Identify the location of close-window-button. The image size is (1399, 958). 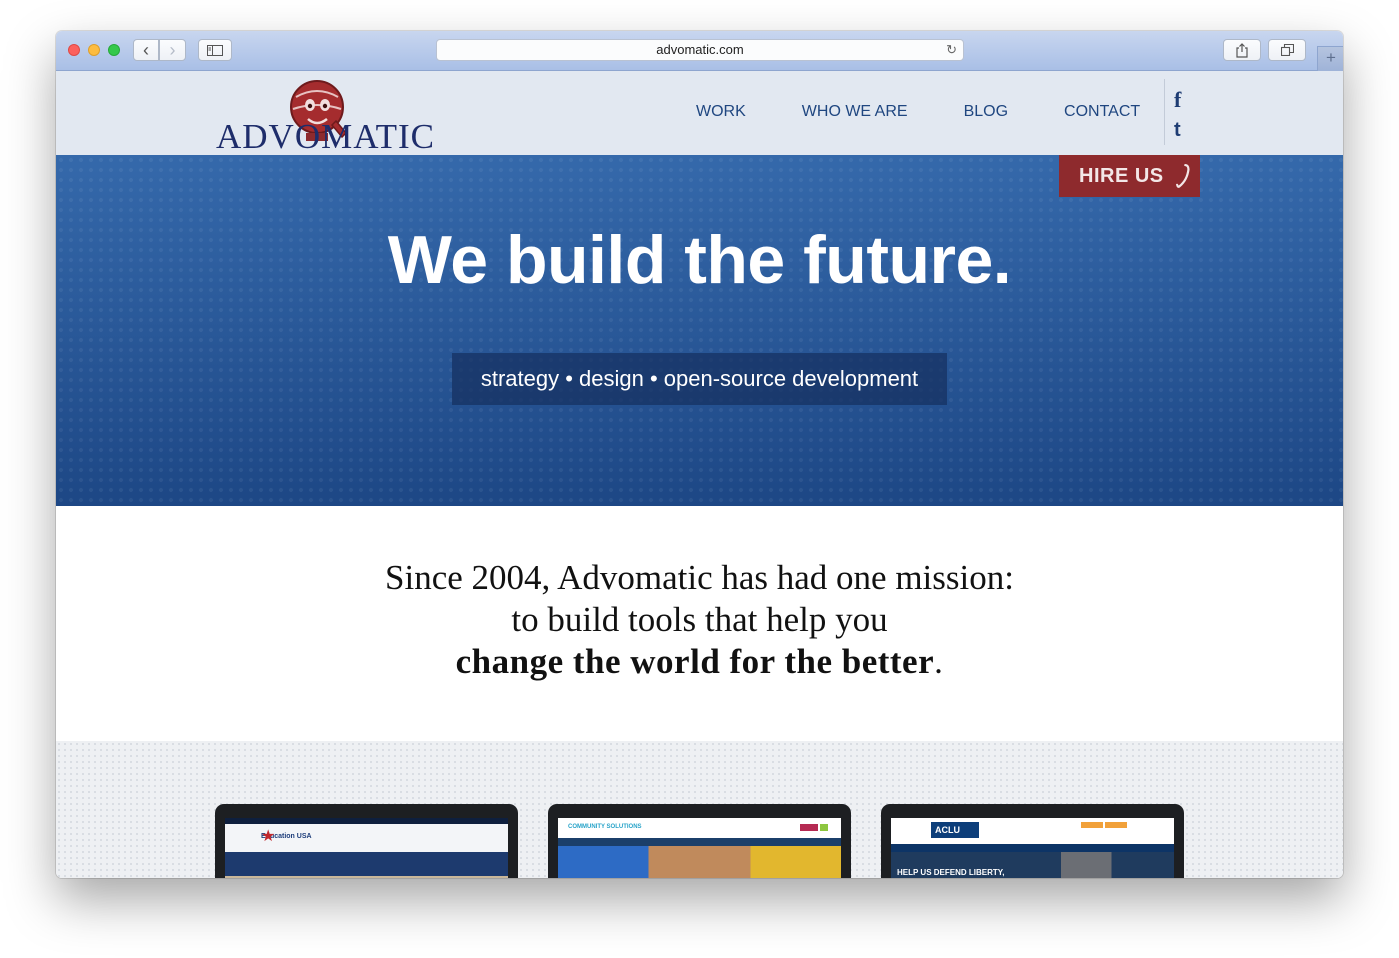
(74, 50).